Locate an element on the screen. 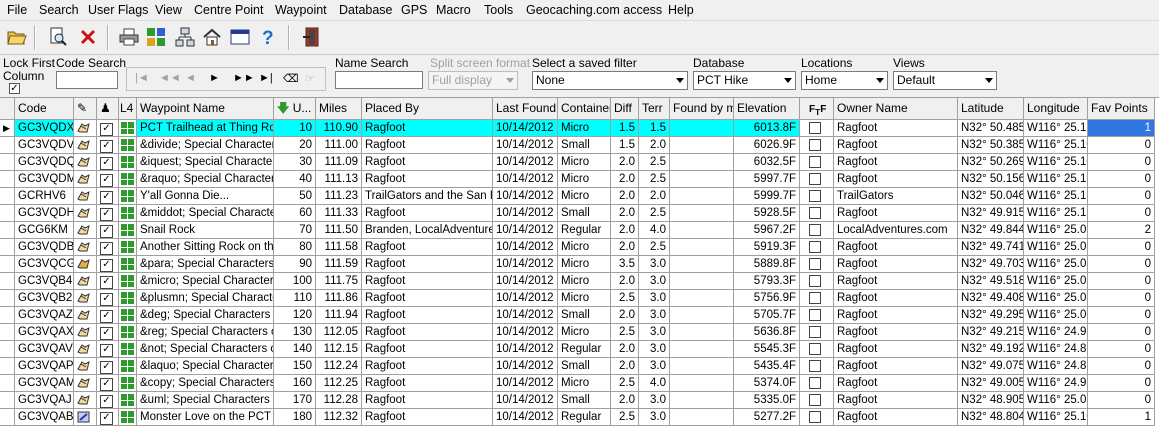 Image resolution: width=1159 pixels, height=427 pixels. menu-view: View is located at coordinates (168, 10).